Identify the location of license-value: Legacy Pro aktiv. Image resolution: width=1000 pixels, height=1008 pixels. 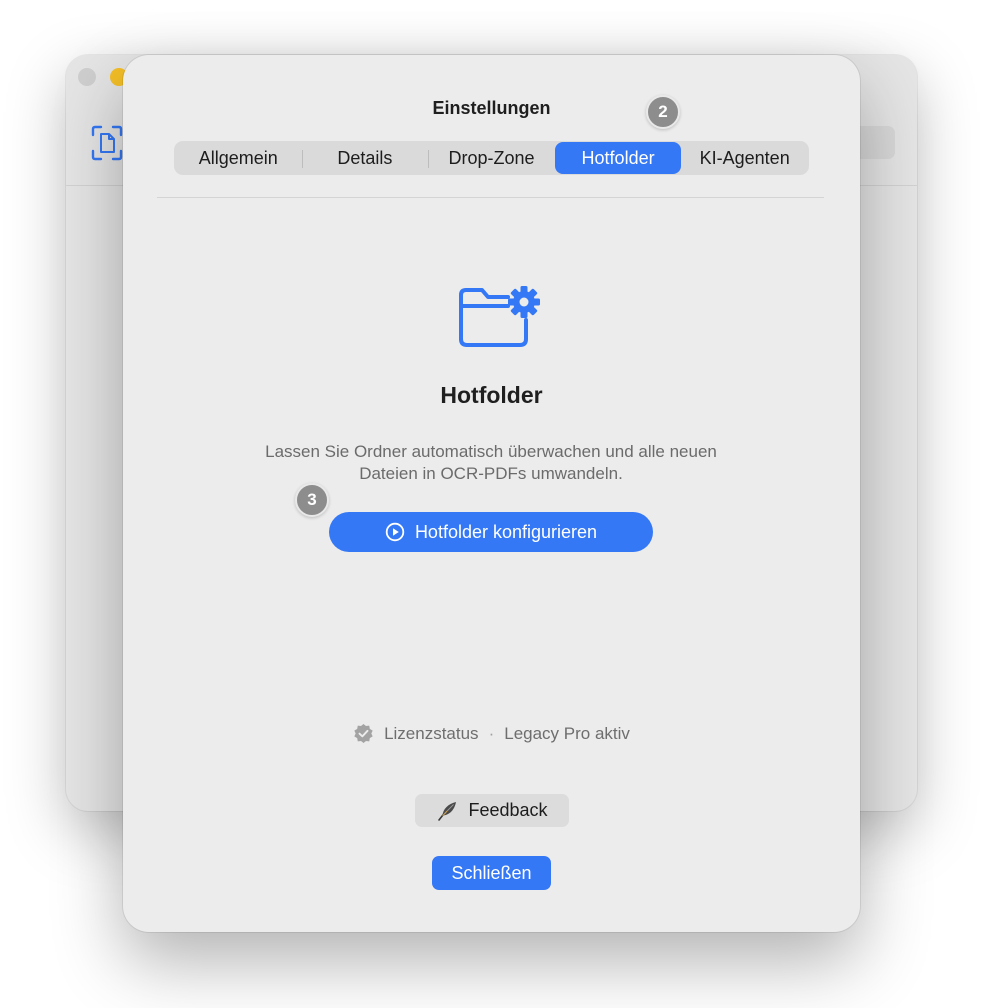
(567, 733).